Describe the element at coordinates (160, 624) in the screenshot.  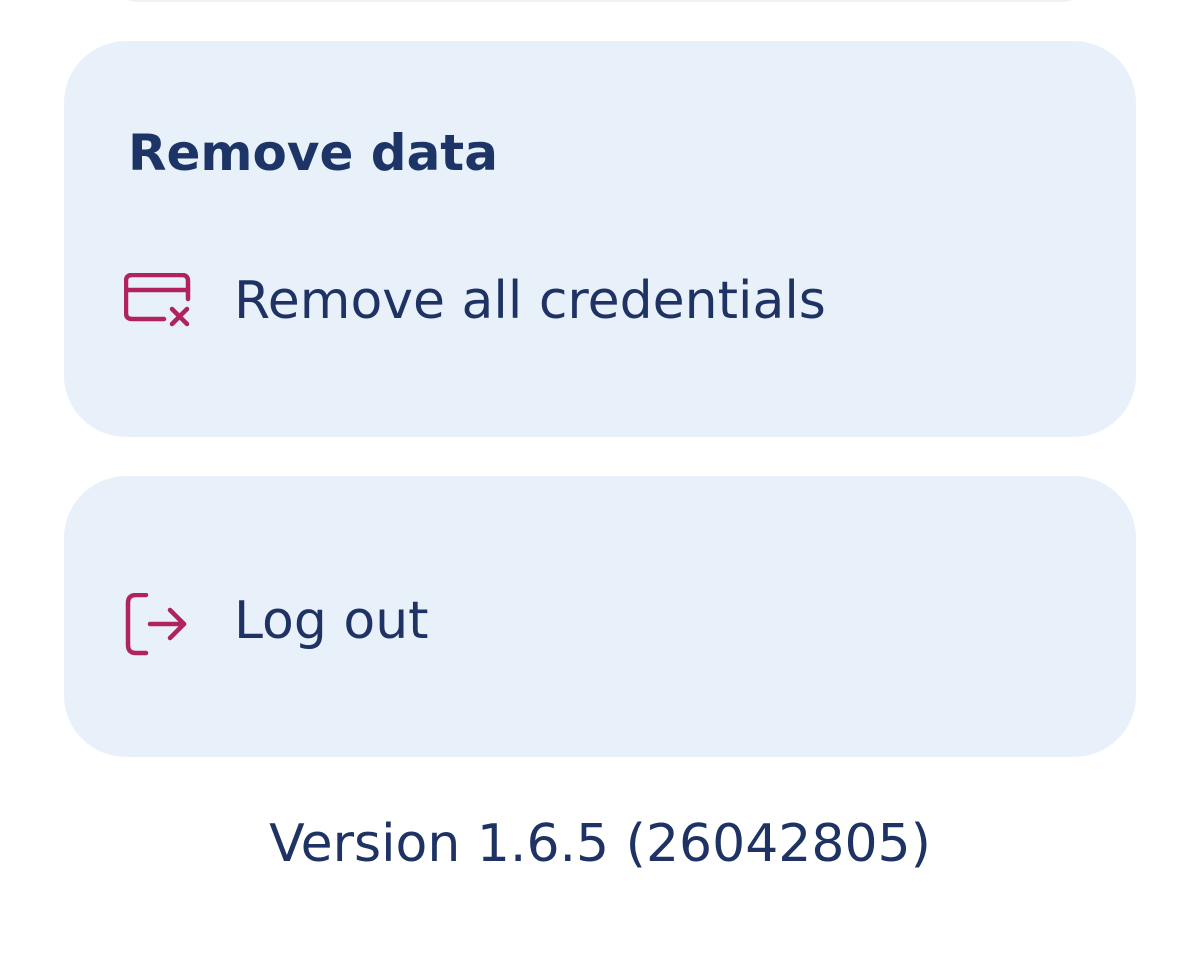
I see `logout-icon` at that location.